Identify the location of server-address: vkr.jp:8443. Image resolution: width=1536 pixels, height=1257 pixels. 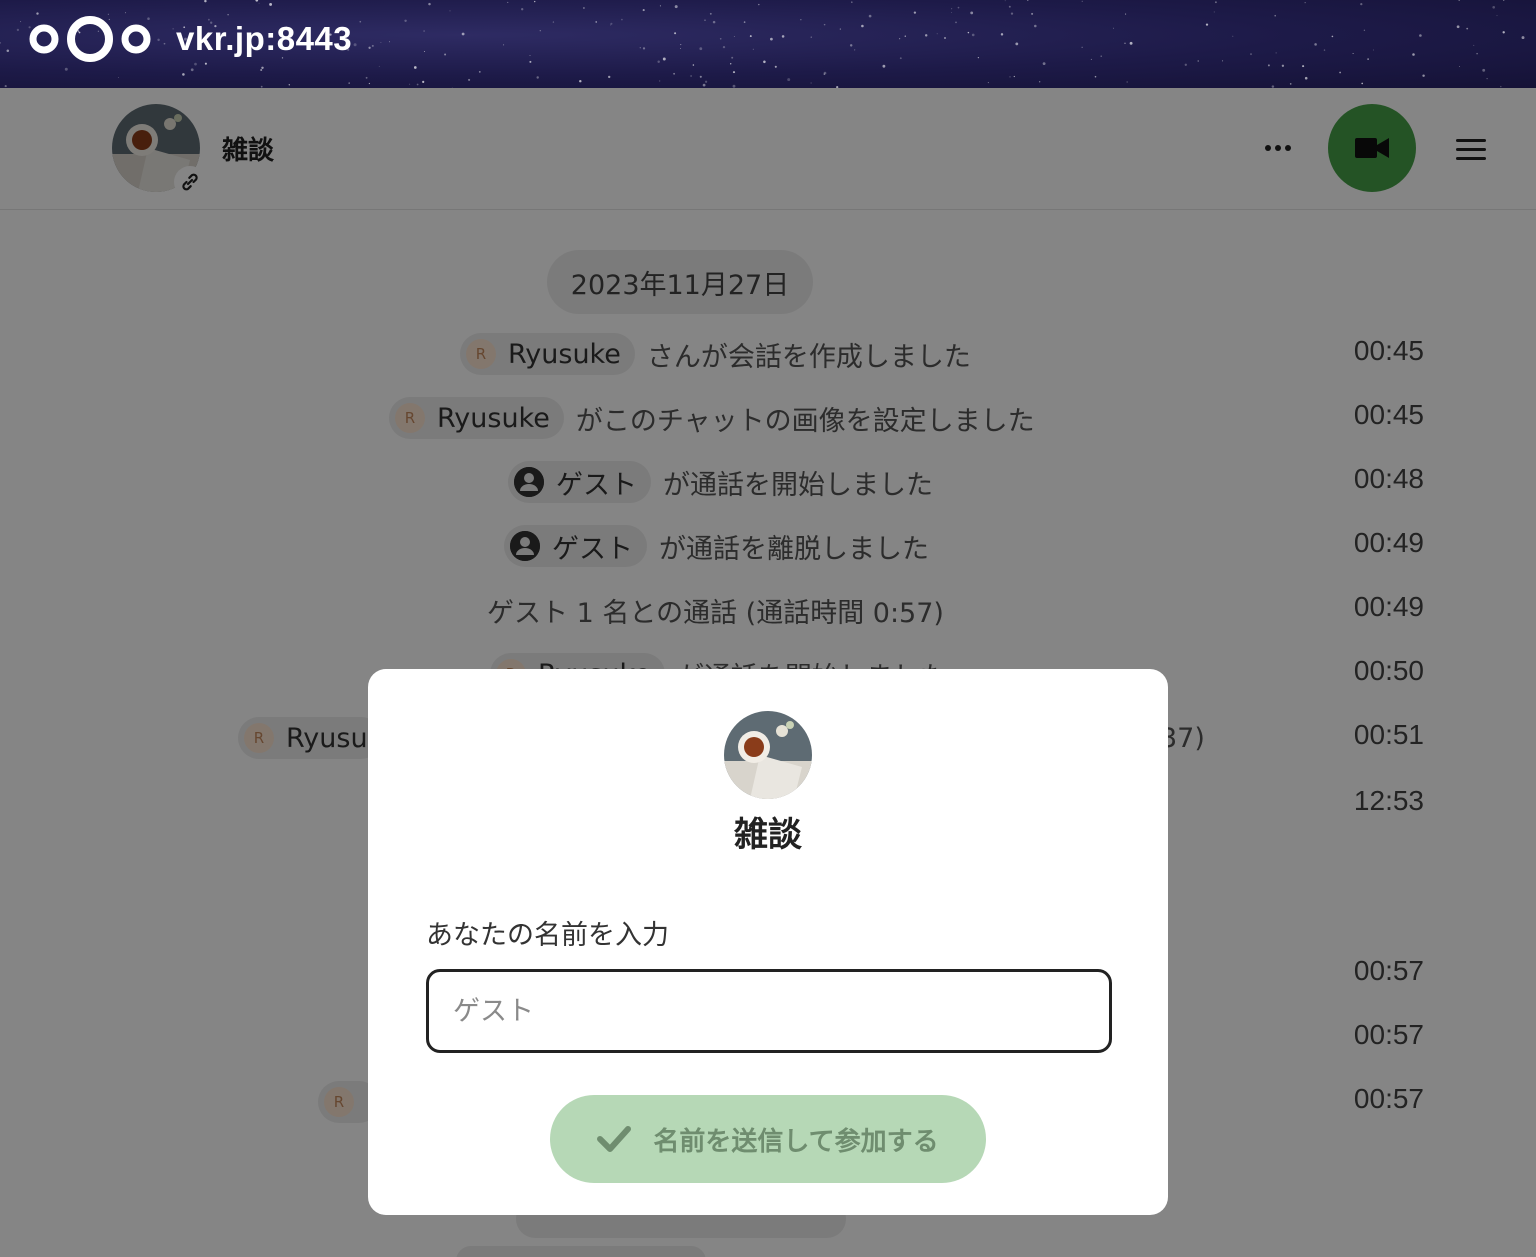
(264, 38).